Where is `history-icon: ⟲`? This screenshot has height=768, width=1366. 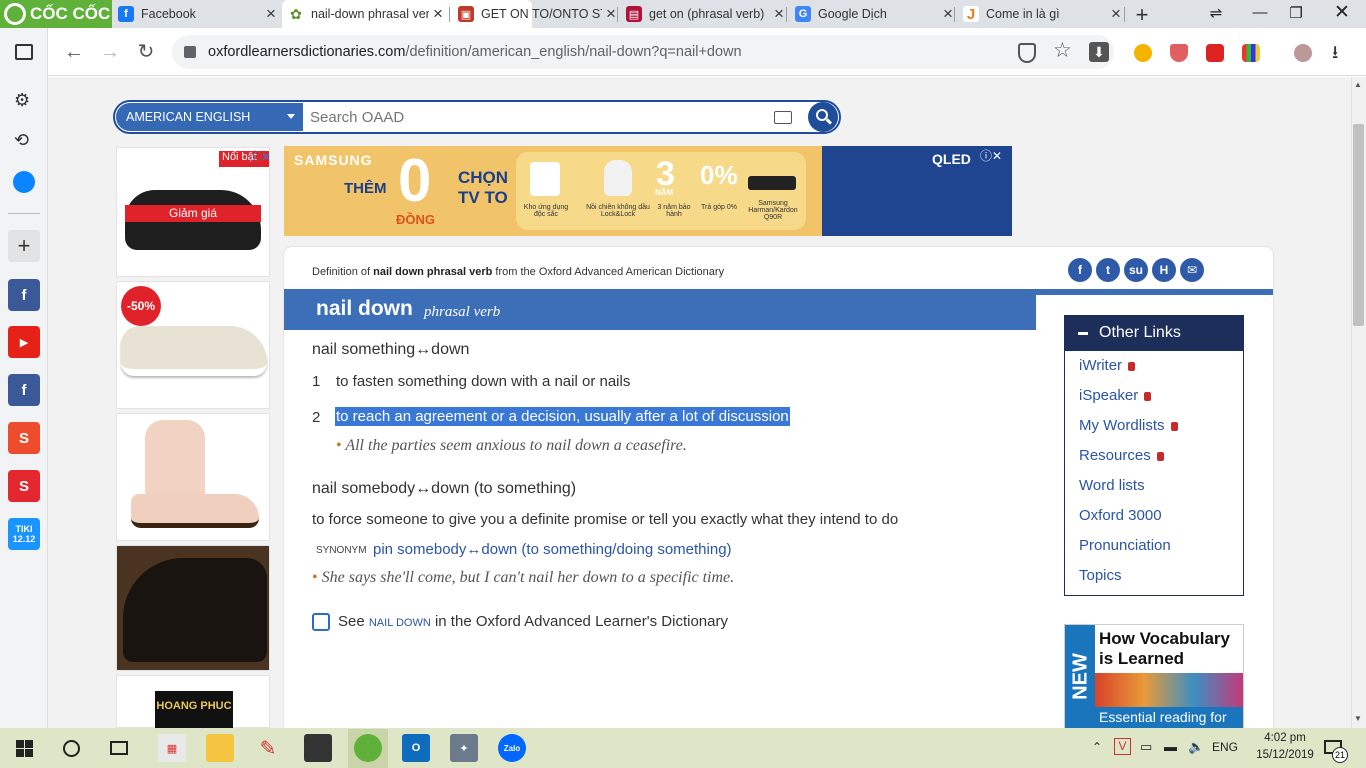
history-icon: ⟲ is located at coordinates (21, 140).